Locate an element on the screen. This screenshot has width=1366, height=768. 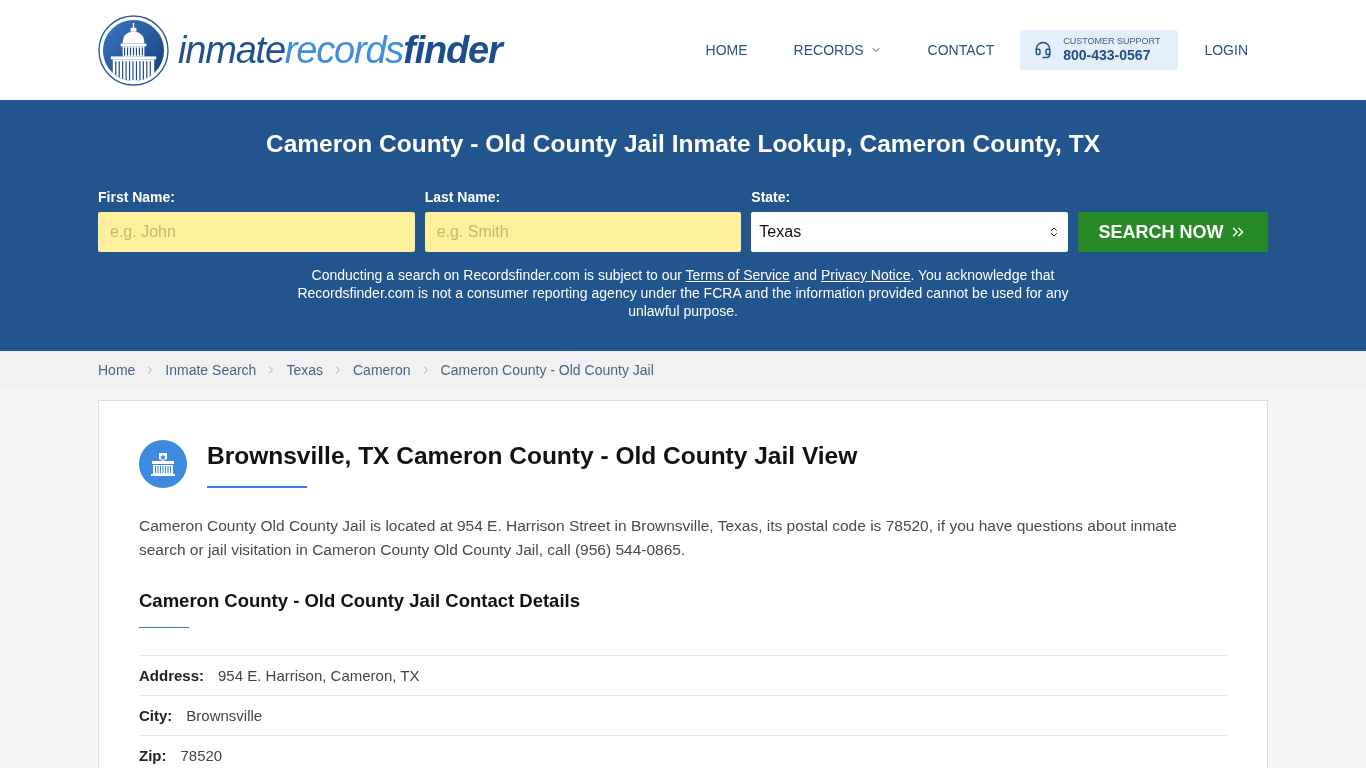
login-link: LOGIN is located at coordinates (1226, 50).